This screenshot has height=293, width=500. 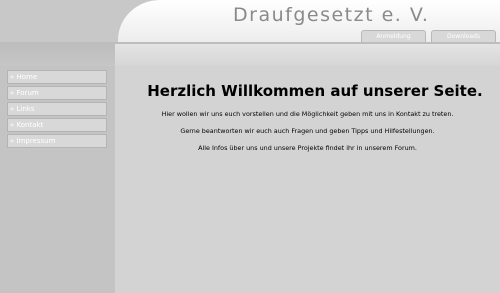 I want to click on sidebar-item-kontakt: » Kontakt, so click(x=57, y=125).